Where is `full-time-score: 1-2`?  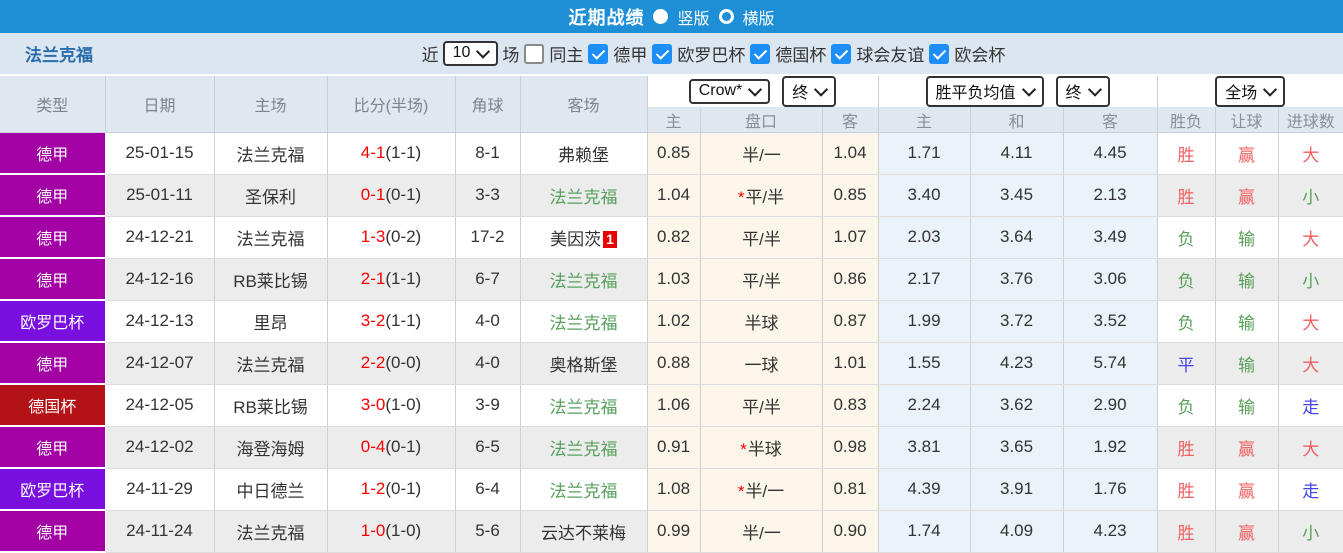 full-time-score: 1-2 is located at coordinates (373, 488).